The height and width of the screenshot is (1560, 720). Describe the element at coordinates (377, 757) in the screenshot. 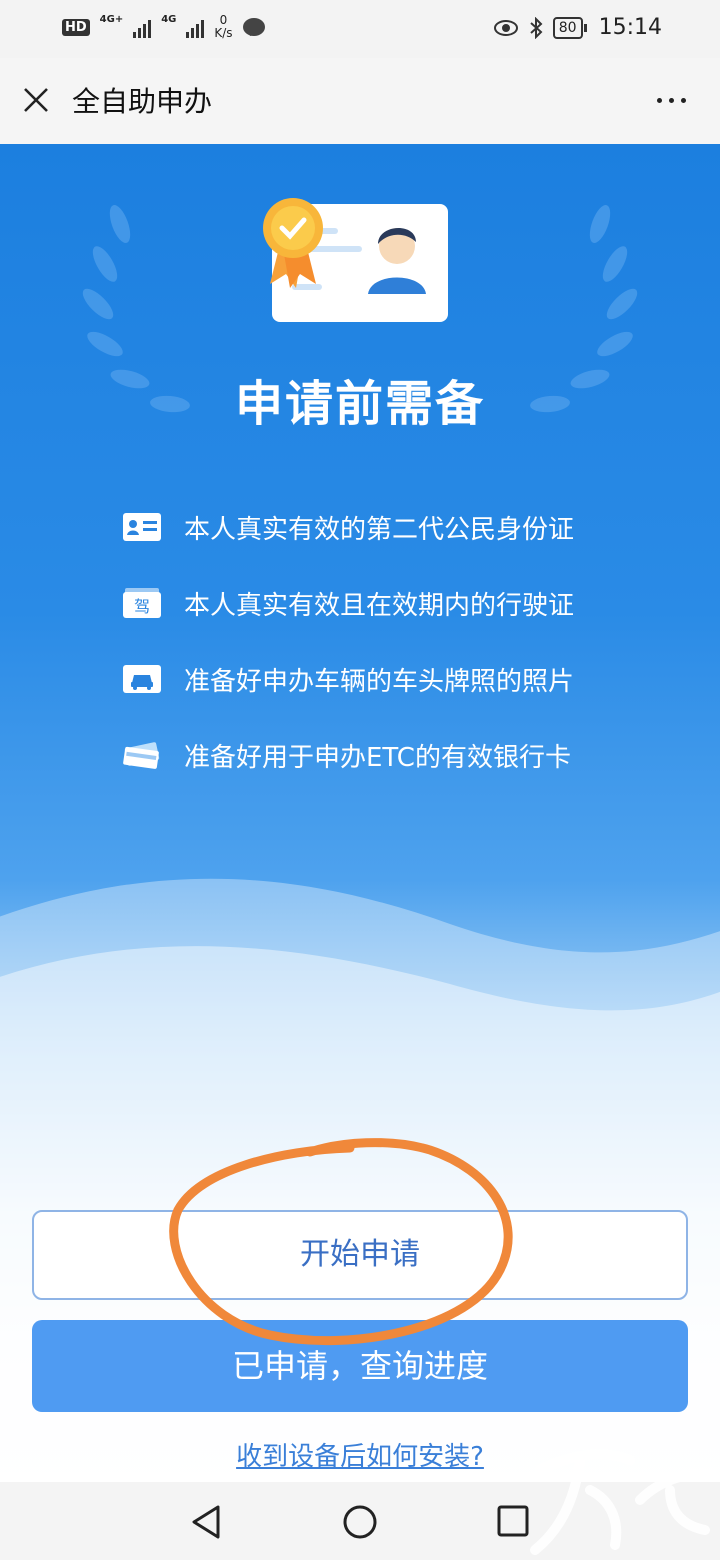

I see `requirement-text: 准备好用于申办ETC的有效银行卡` at that location.